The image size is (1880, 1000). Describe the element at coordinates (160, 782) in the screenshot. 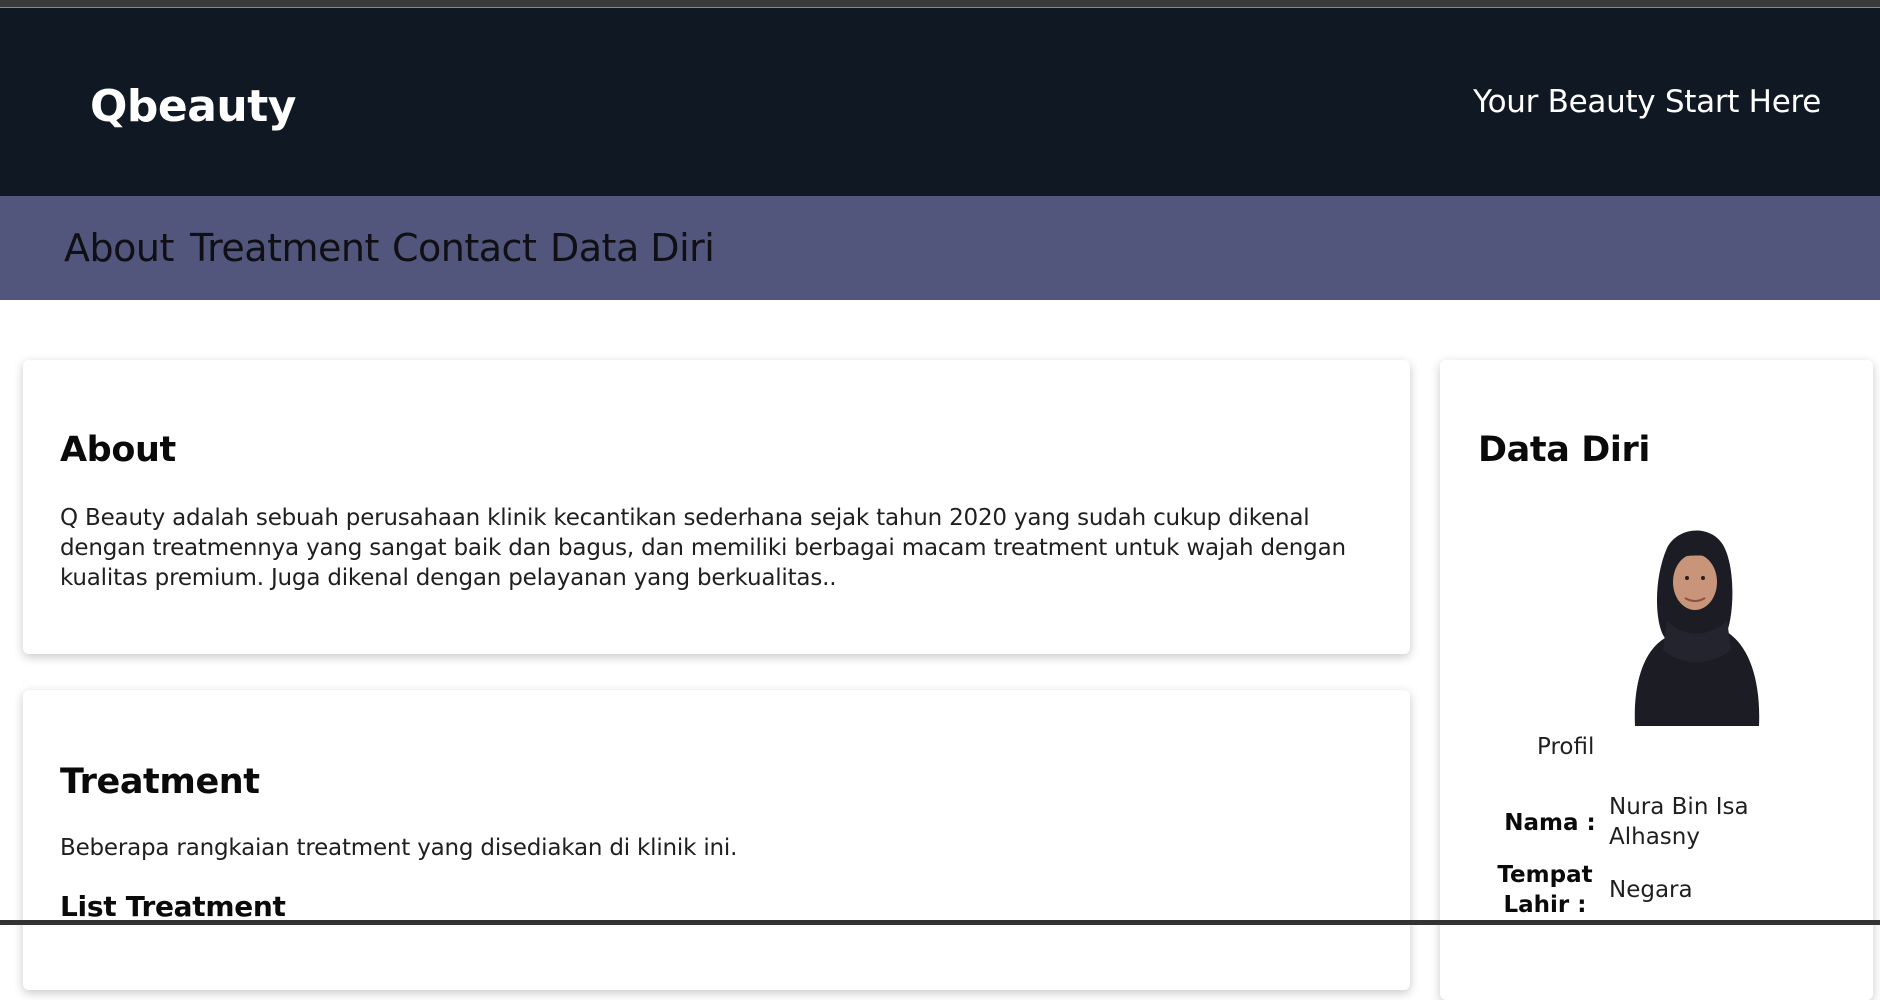

I see `treatment-heading: Treatment` at that location.